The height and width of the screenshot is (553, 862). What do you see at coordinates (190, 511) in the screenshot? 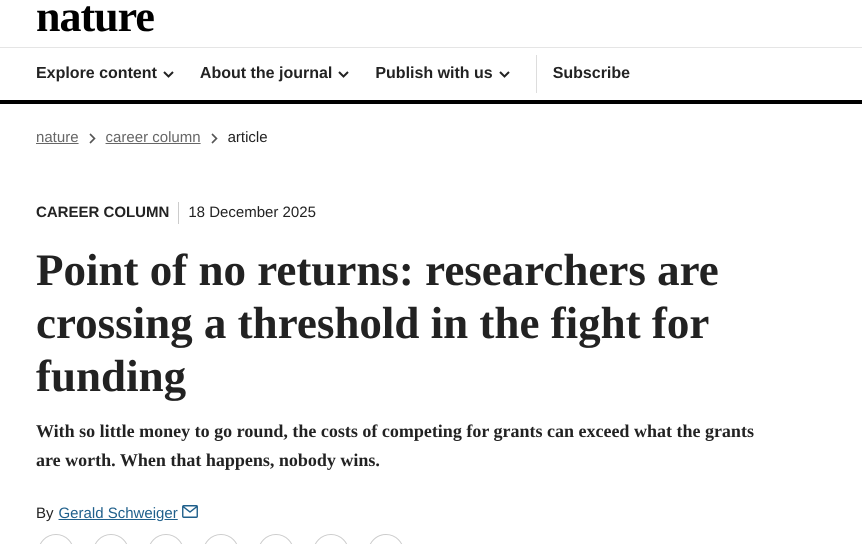
I see `email-icon` at bounding box center [190, 511].